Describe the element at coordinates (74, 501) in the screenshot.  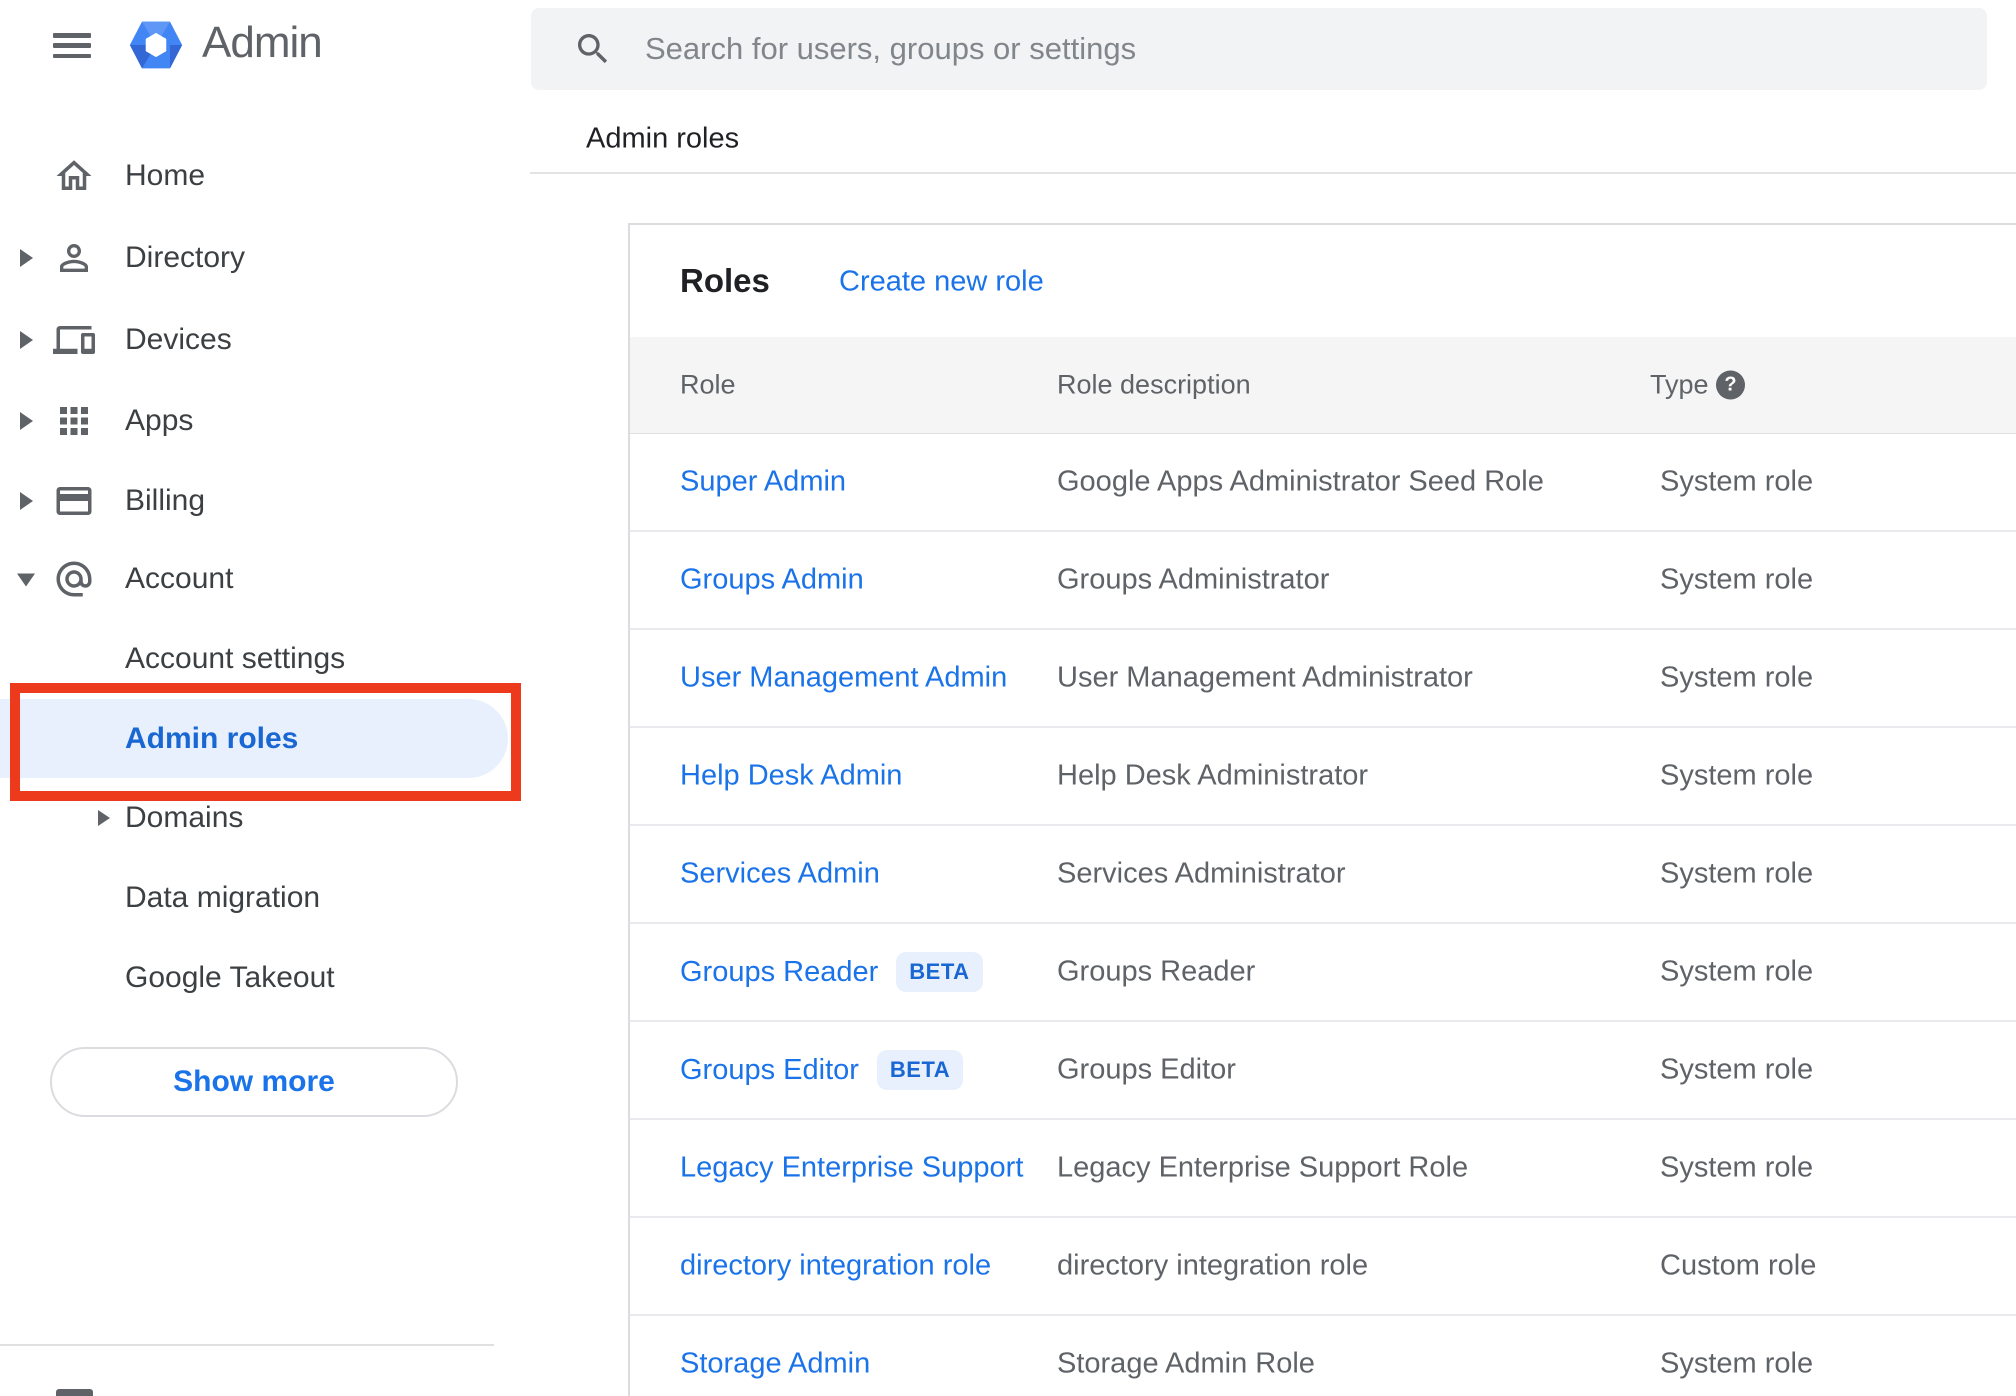
I see `credit-card-icon` at that location.